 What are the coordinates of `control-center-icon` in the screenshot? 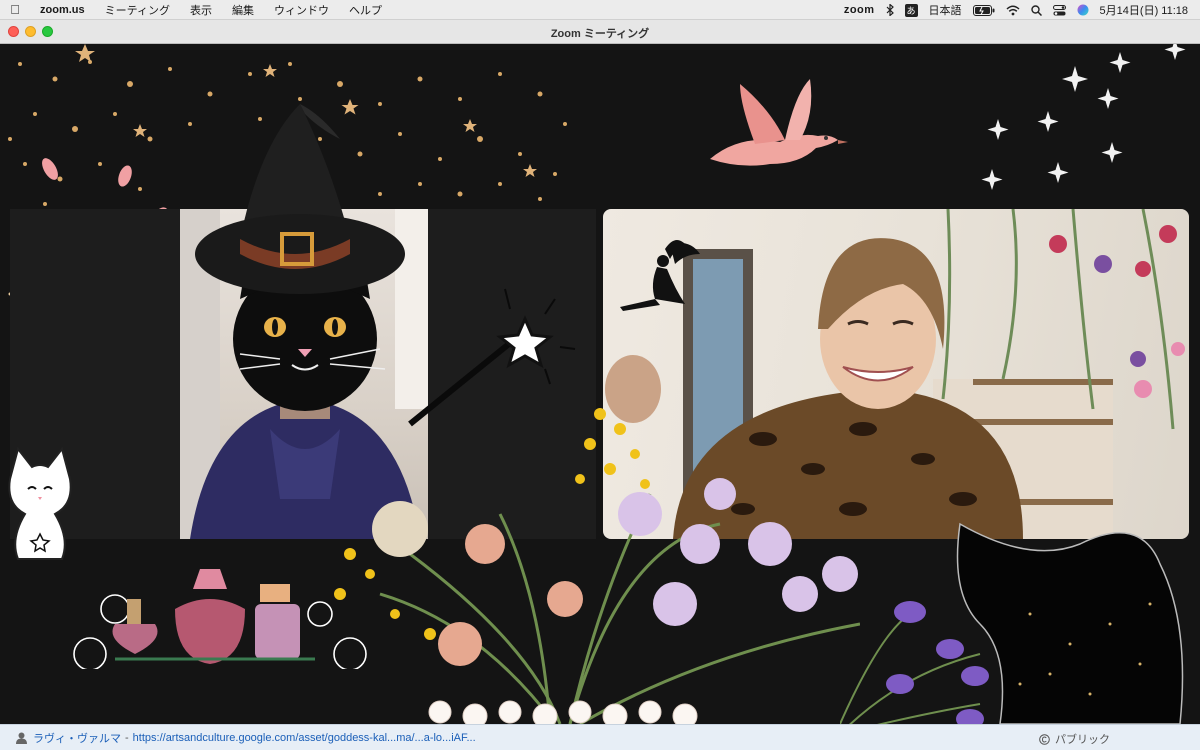 It's located at (1059, 10).